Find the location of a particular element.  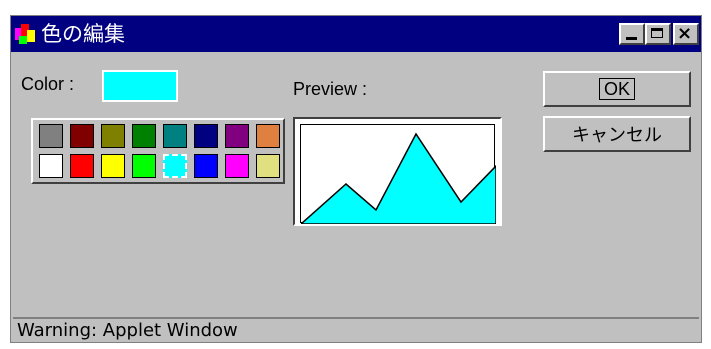

cancel-button: キャンセル is located at coordinates (617, 134).